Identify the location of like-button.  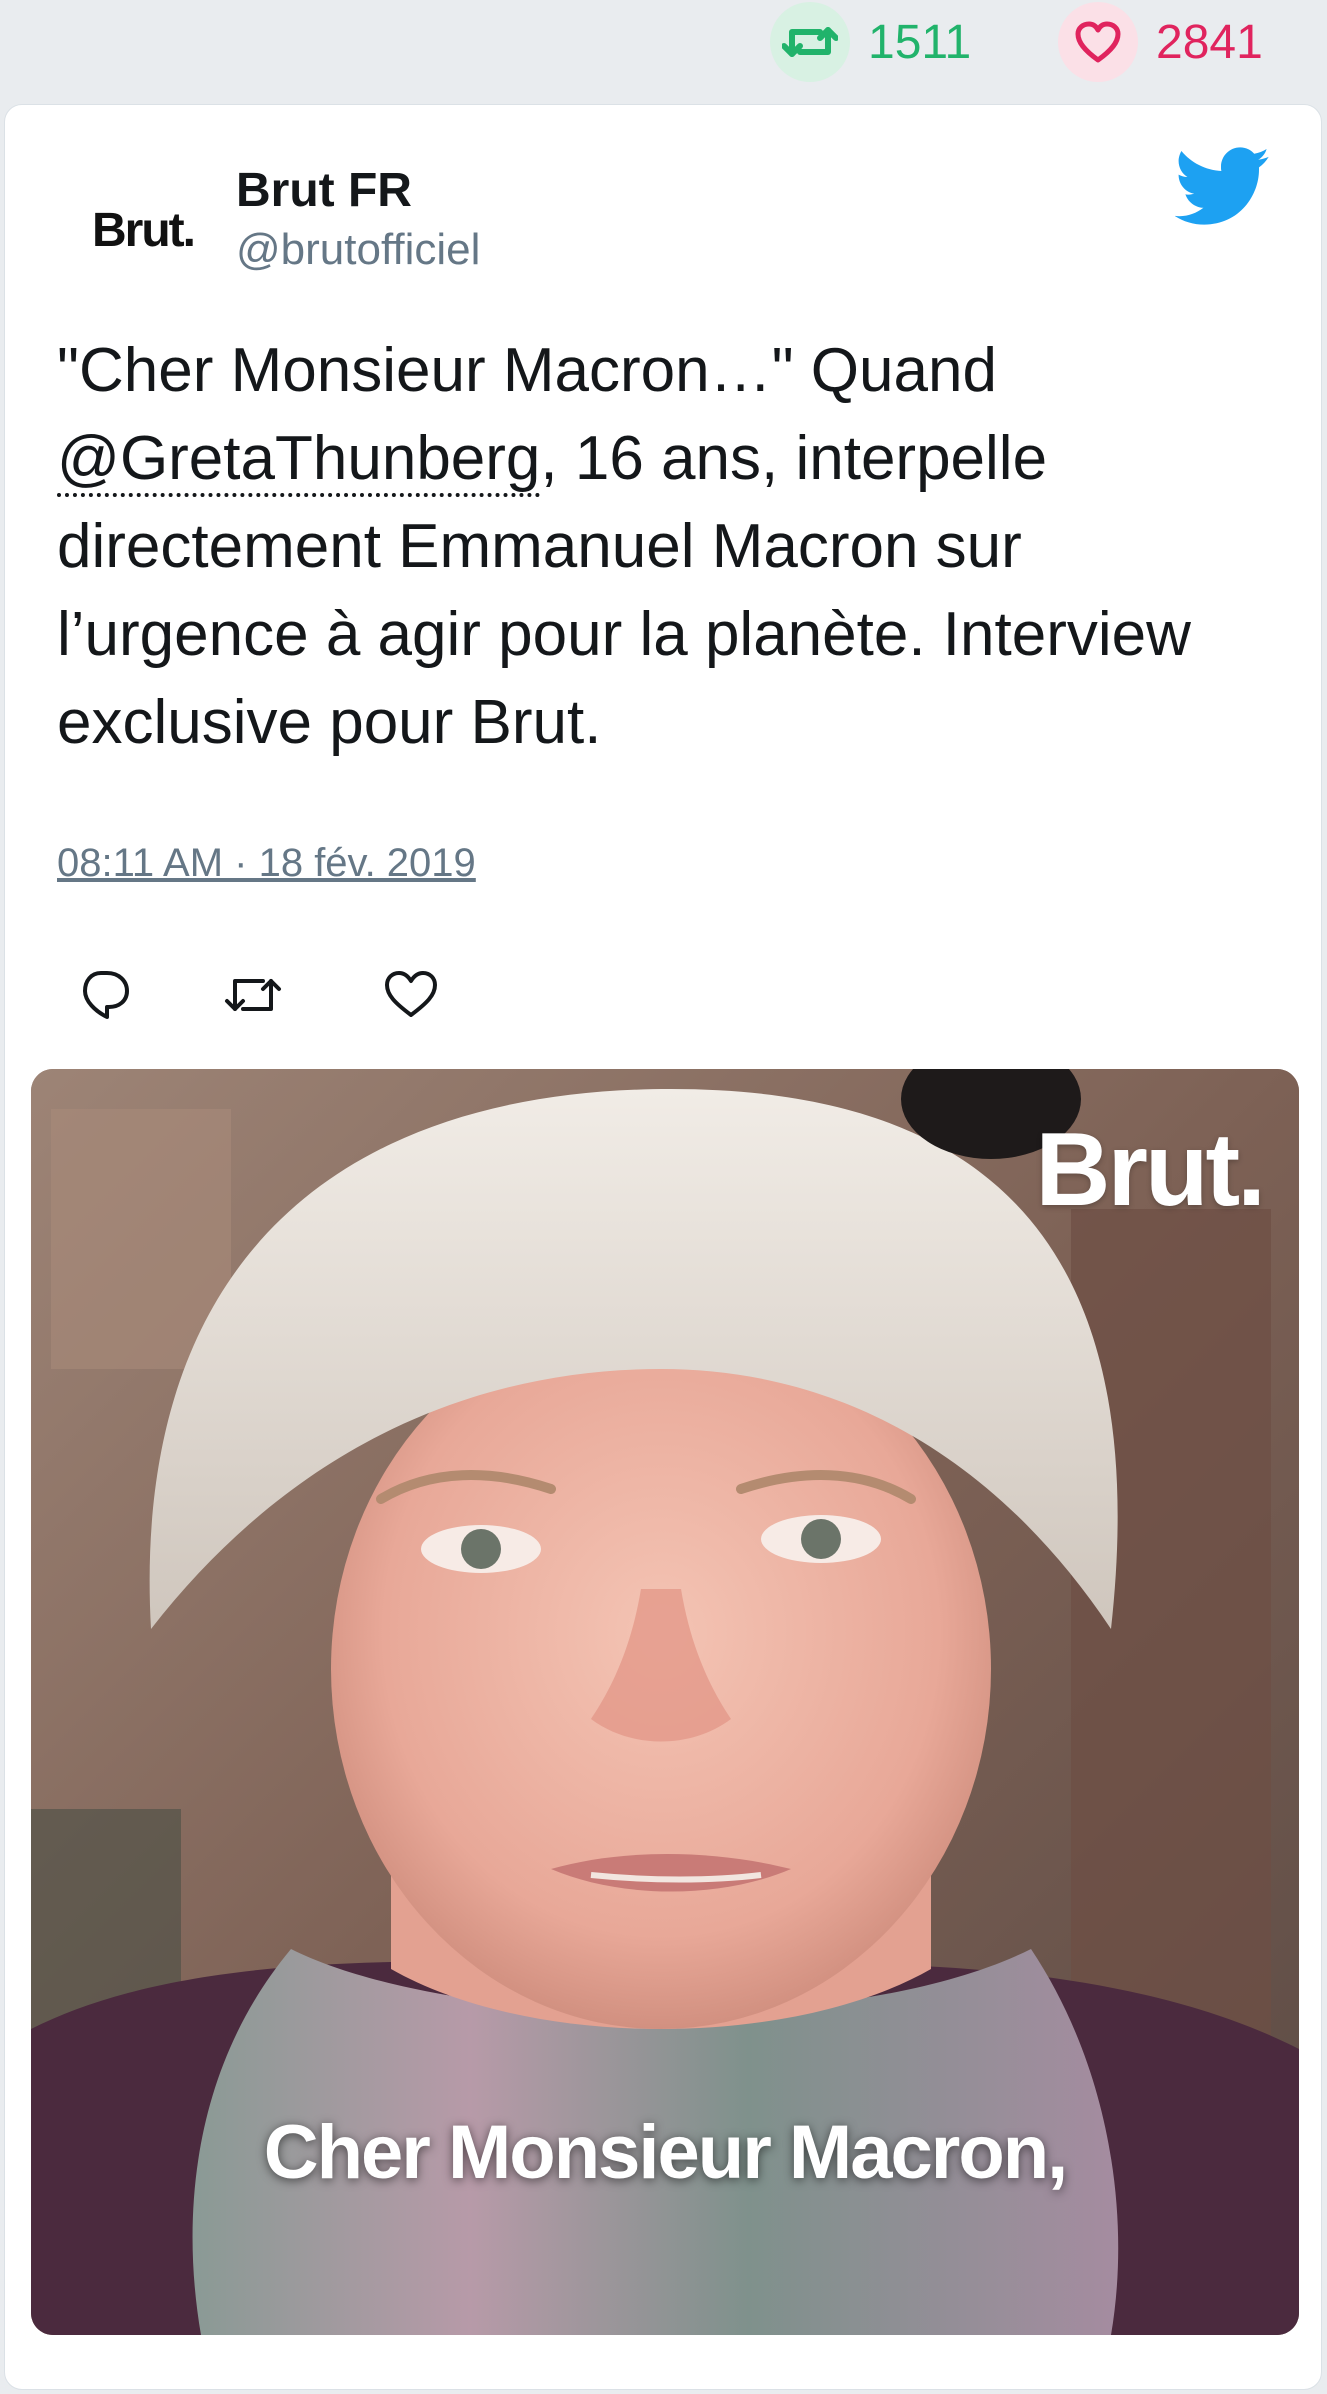
(411, 995).